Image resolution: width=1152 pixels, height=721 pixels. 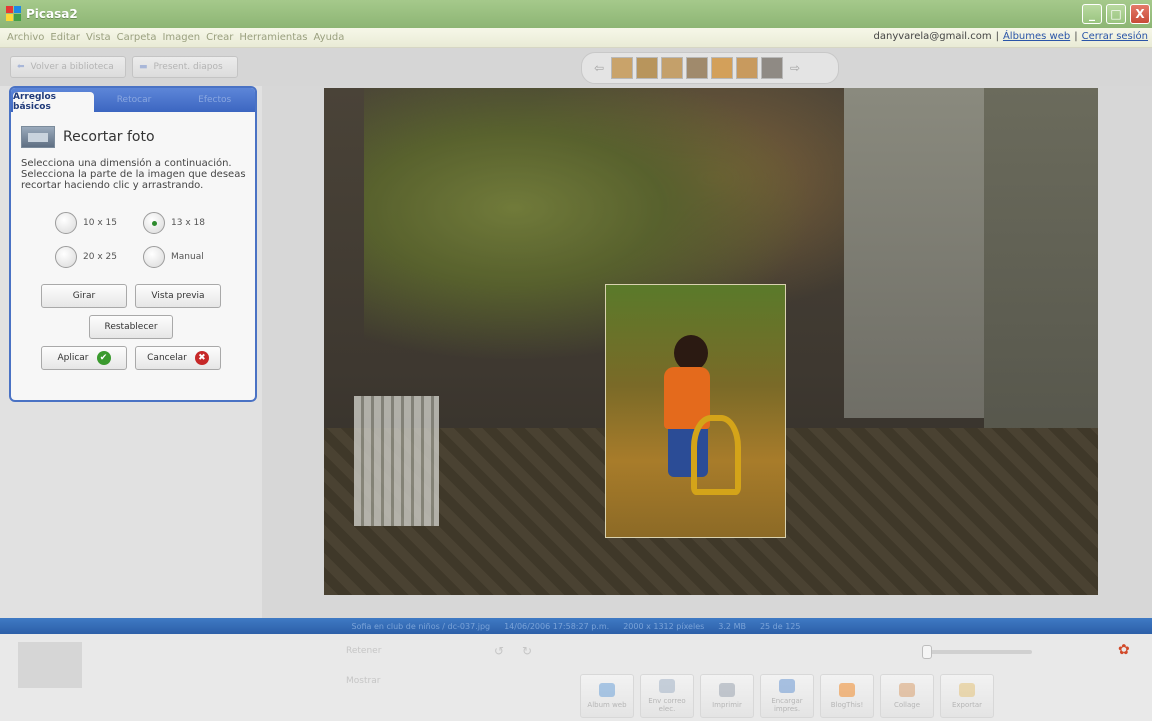 I want to click on rotate-button: Girar, so click(x=84, y=296).